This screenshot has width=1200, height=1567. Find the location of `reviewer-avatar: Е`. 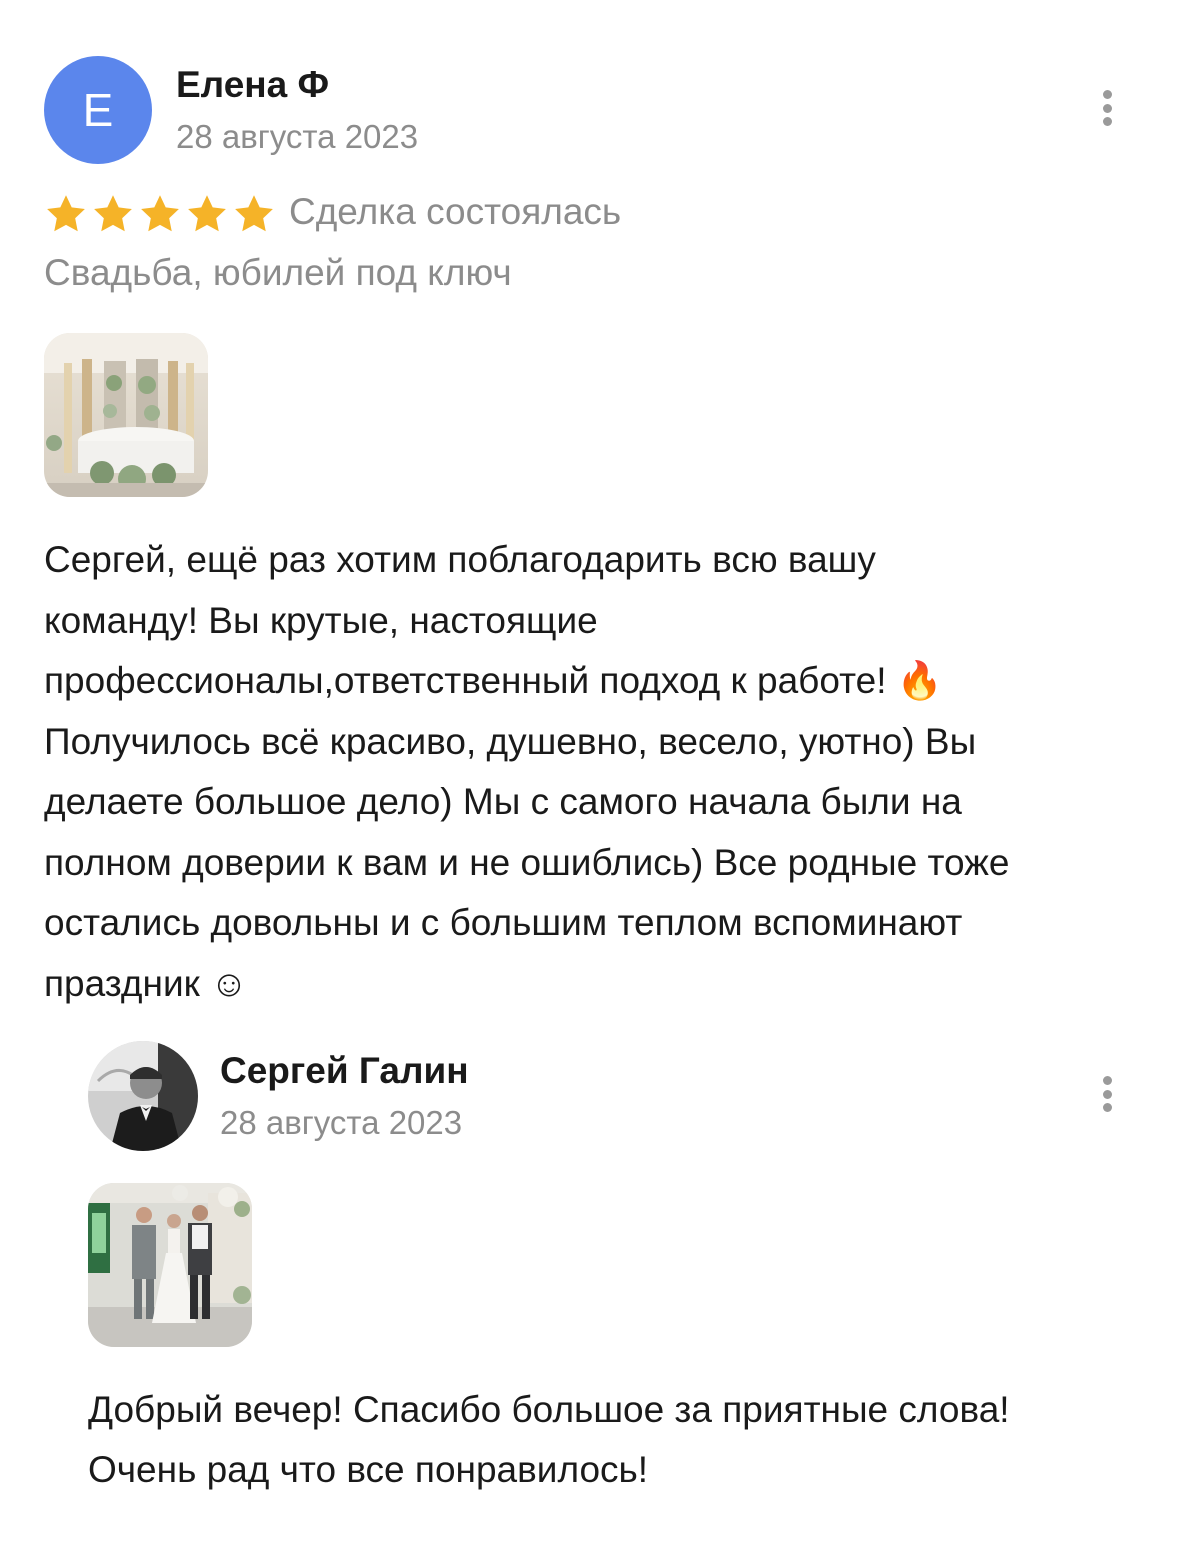

reviewer-avatar: Е is located at coordinates (98, 110).